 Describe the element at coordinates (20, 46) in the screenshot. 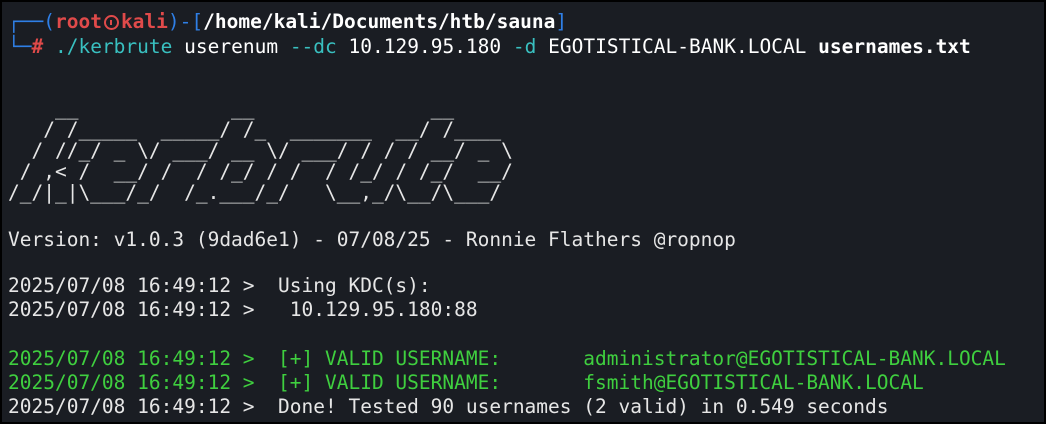

I see `prompt-corner: └─` at that location.